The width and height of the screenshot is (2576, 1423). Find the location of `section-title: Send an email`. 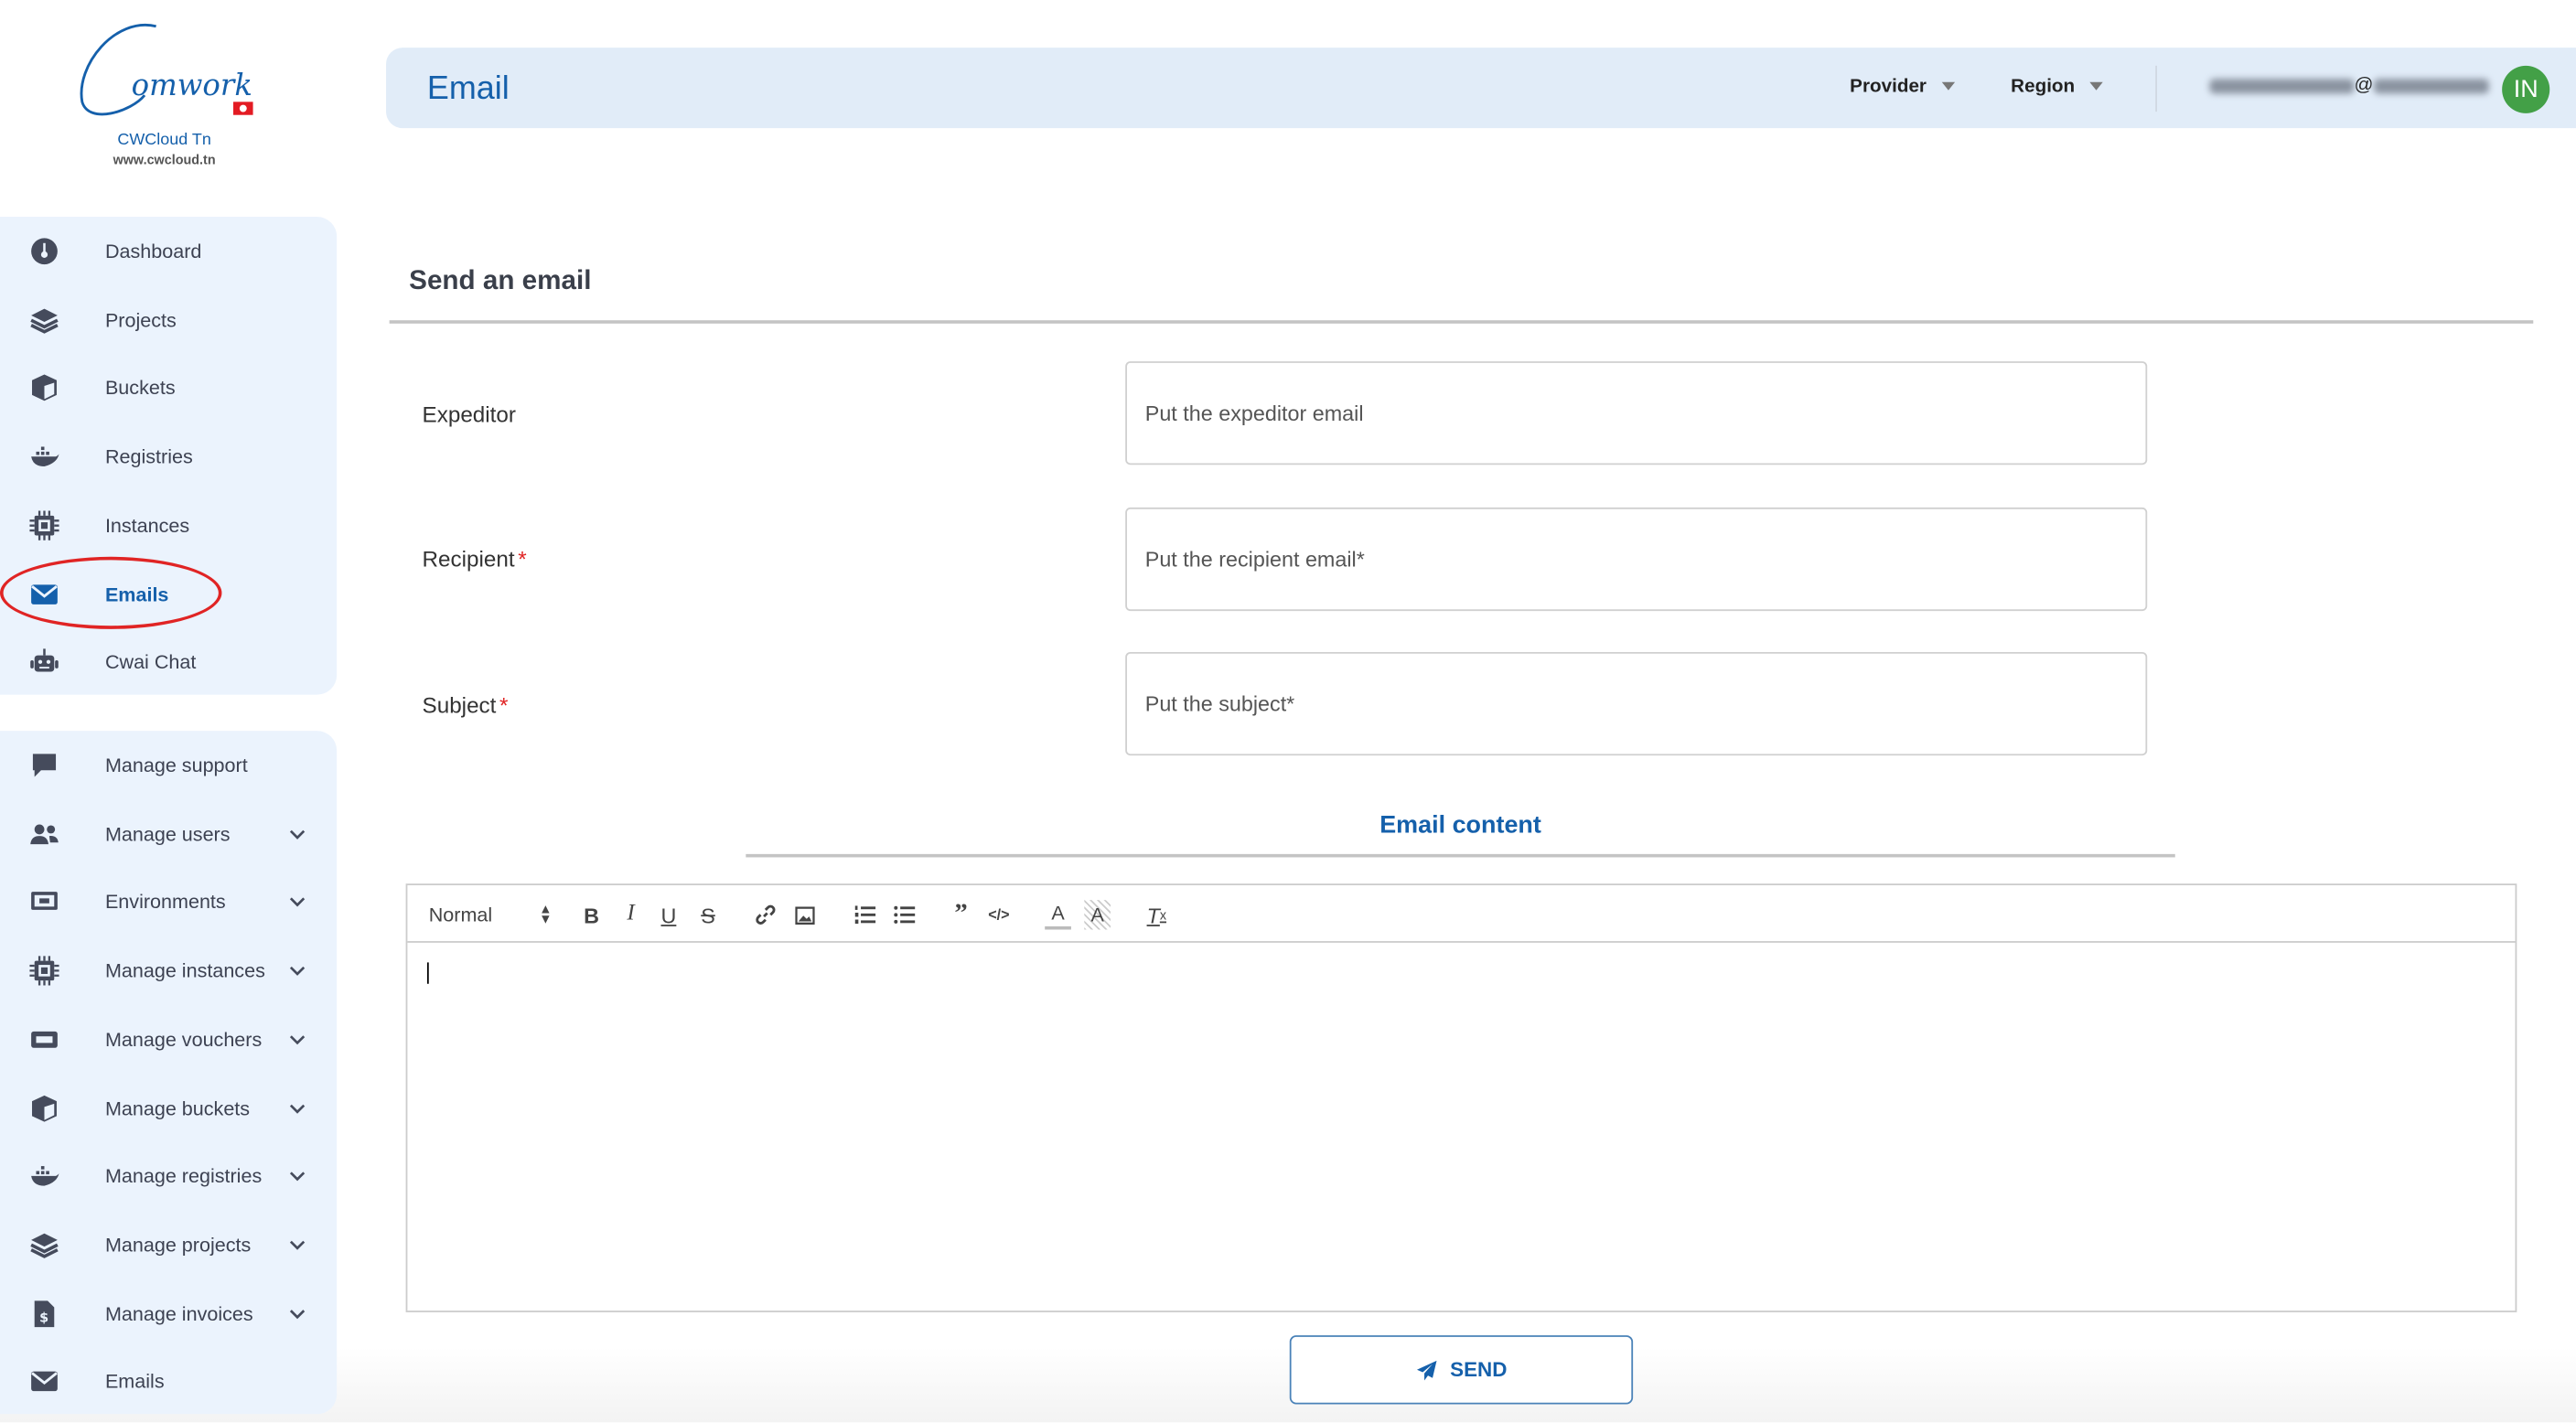

section-title: Send an email is located at coordinates (501, 280).